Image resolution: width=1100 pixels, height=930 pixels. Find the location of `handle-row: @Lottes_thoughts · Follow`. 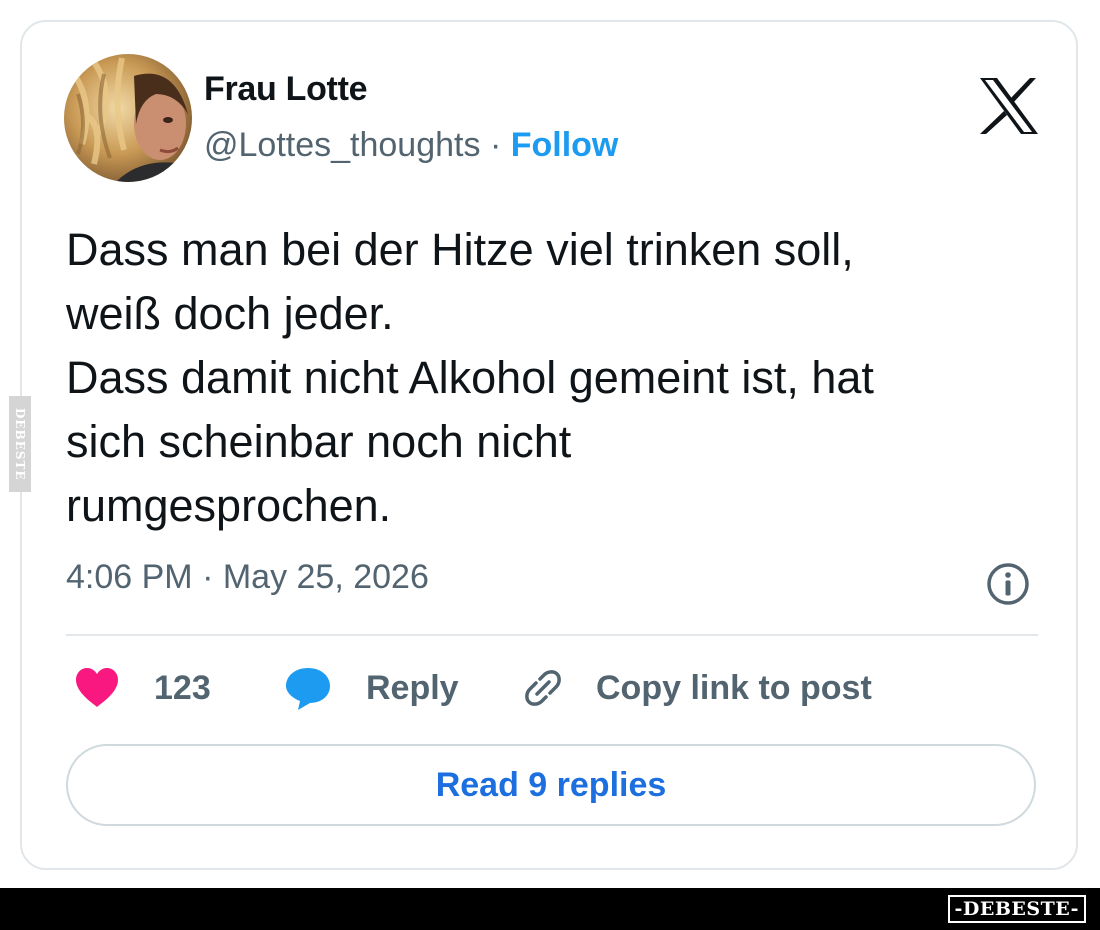

handle-row: @Lottes_thoughts · Follow is located at coordinates (411, 145).